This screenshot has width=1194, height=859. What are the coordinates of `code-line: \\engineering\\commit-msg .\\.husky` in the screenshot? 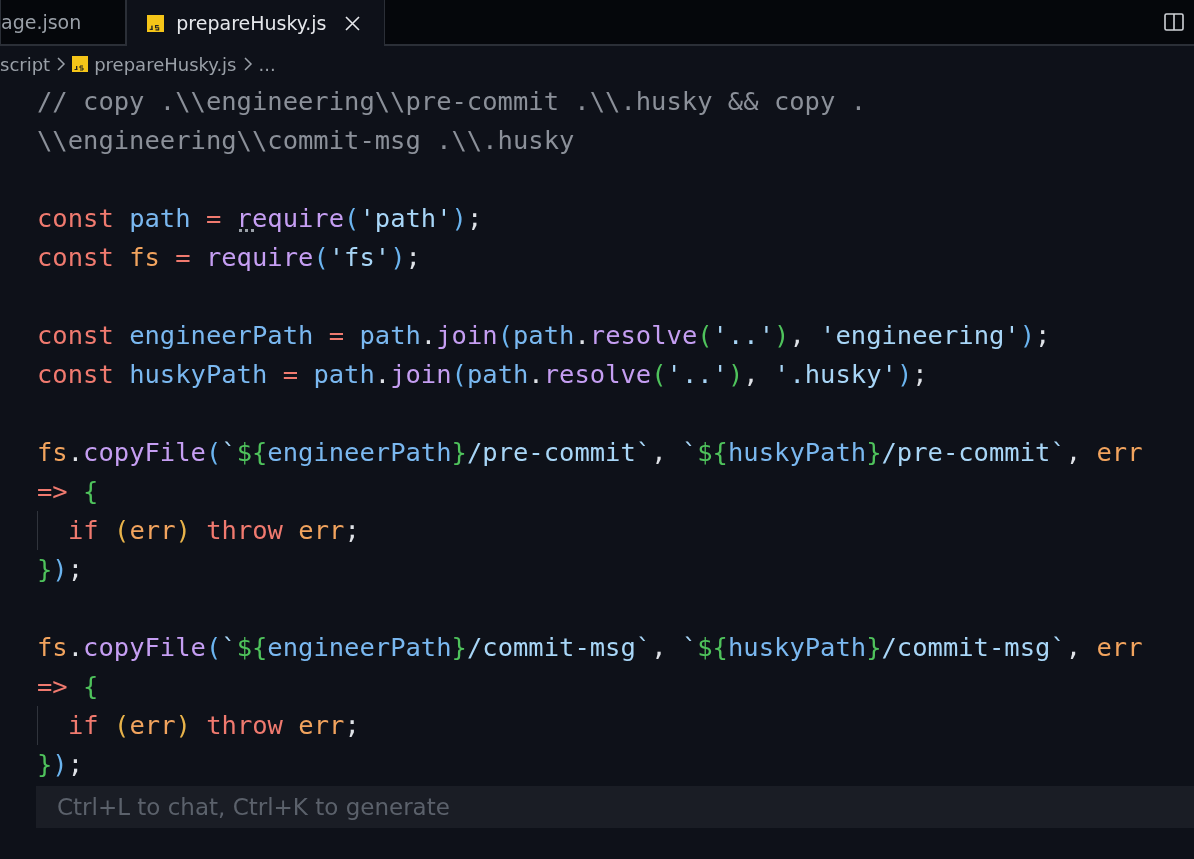 It's located at (306, 140).